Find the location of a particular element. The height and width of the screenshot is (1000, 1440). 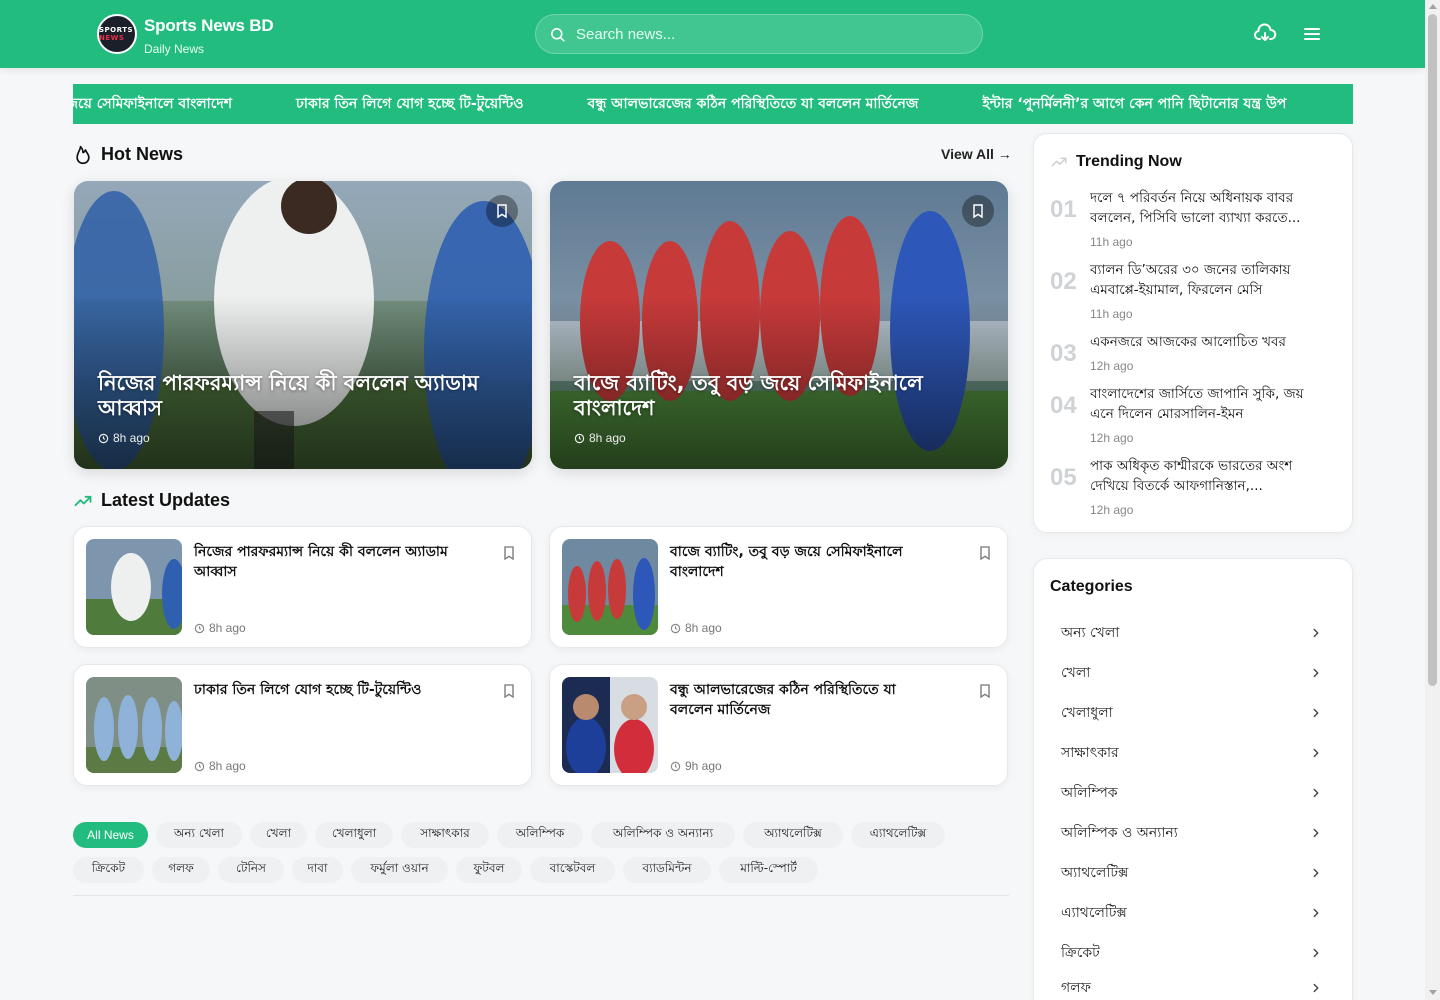

section-title: Hot News is located at coordinates (142, 154).